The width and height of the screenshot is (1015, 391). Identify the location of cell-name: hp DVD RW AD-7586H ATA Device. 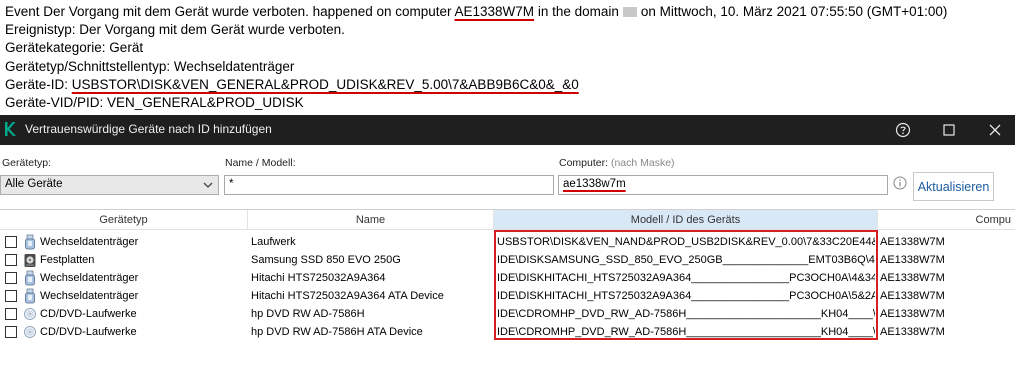
(337, 332).